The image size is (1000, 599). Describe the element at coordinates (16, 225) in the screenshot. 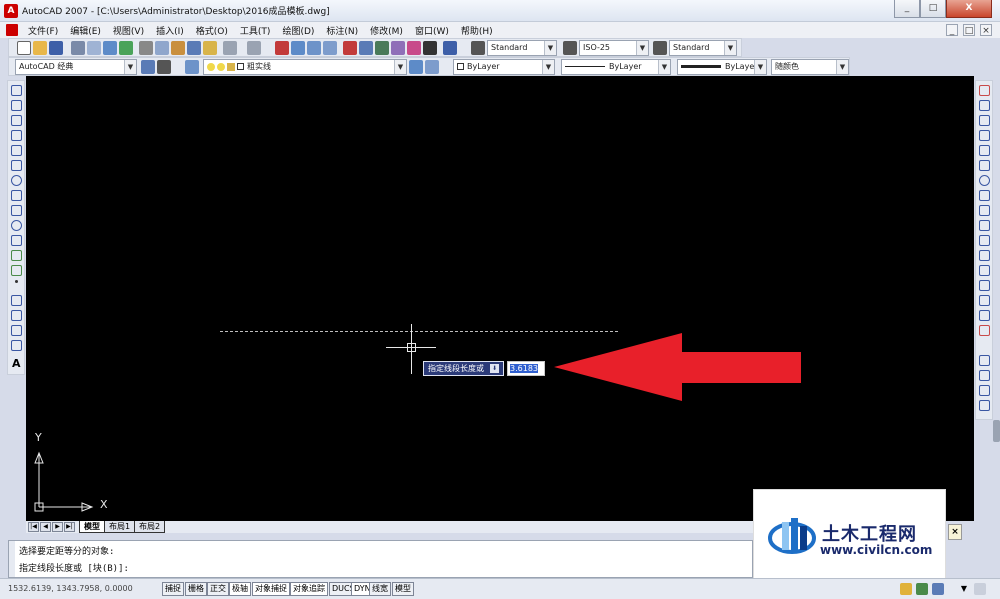

I see `ellipse-icon` at that location.